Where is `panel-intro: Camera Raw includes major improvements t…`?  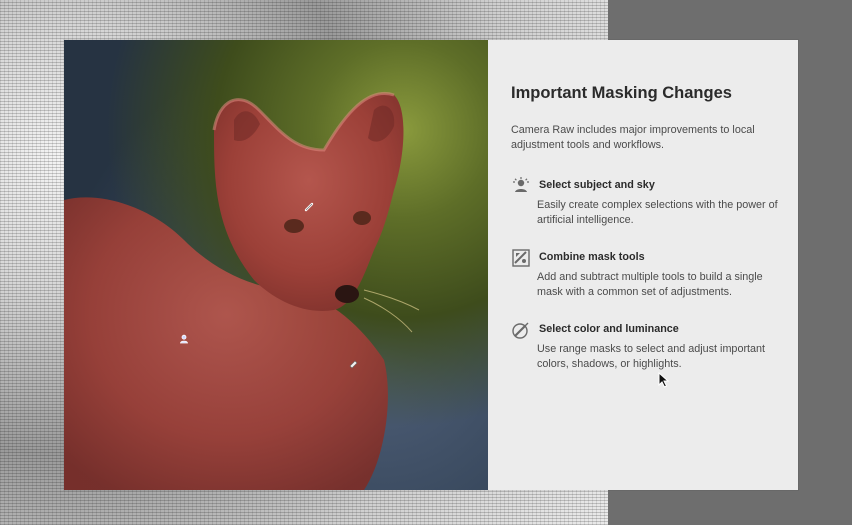
panel-intro: Camera Raw includes major improvements t… is located at coordinates (633, 137).